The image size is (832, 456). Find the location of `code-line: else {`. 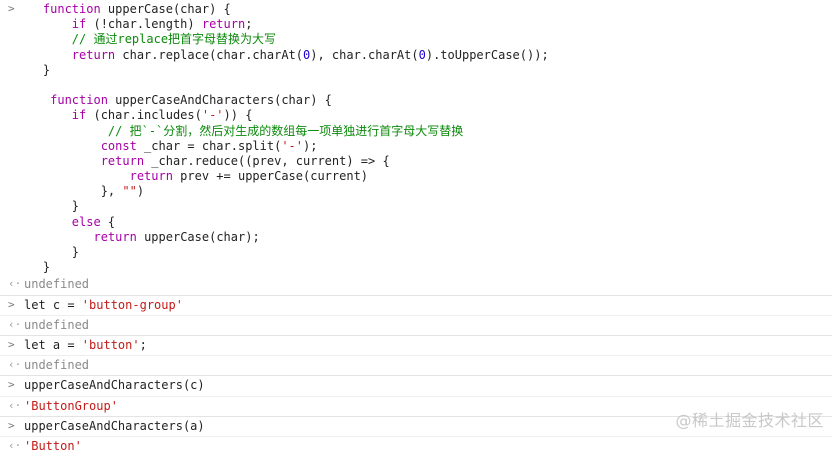

code-line: else { is located at coordinates (93, 221).